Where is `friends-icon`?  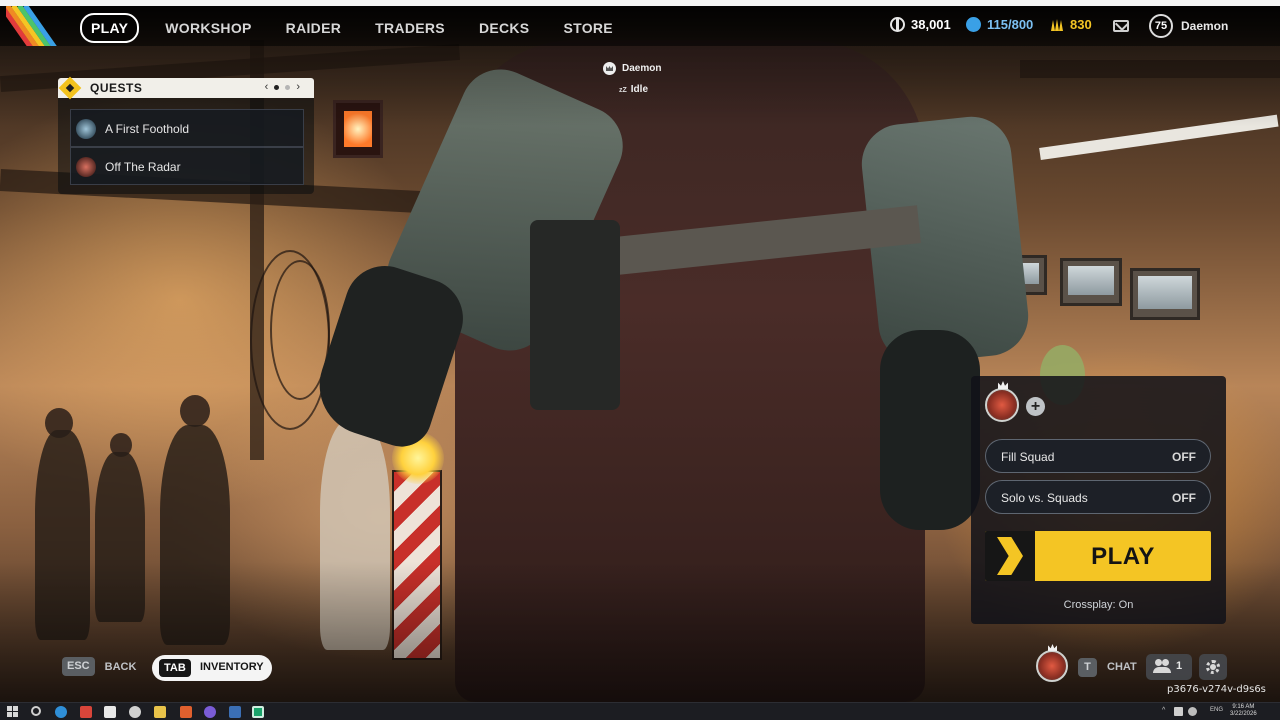
friends-icon is located at coordinates (1162, 666).